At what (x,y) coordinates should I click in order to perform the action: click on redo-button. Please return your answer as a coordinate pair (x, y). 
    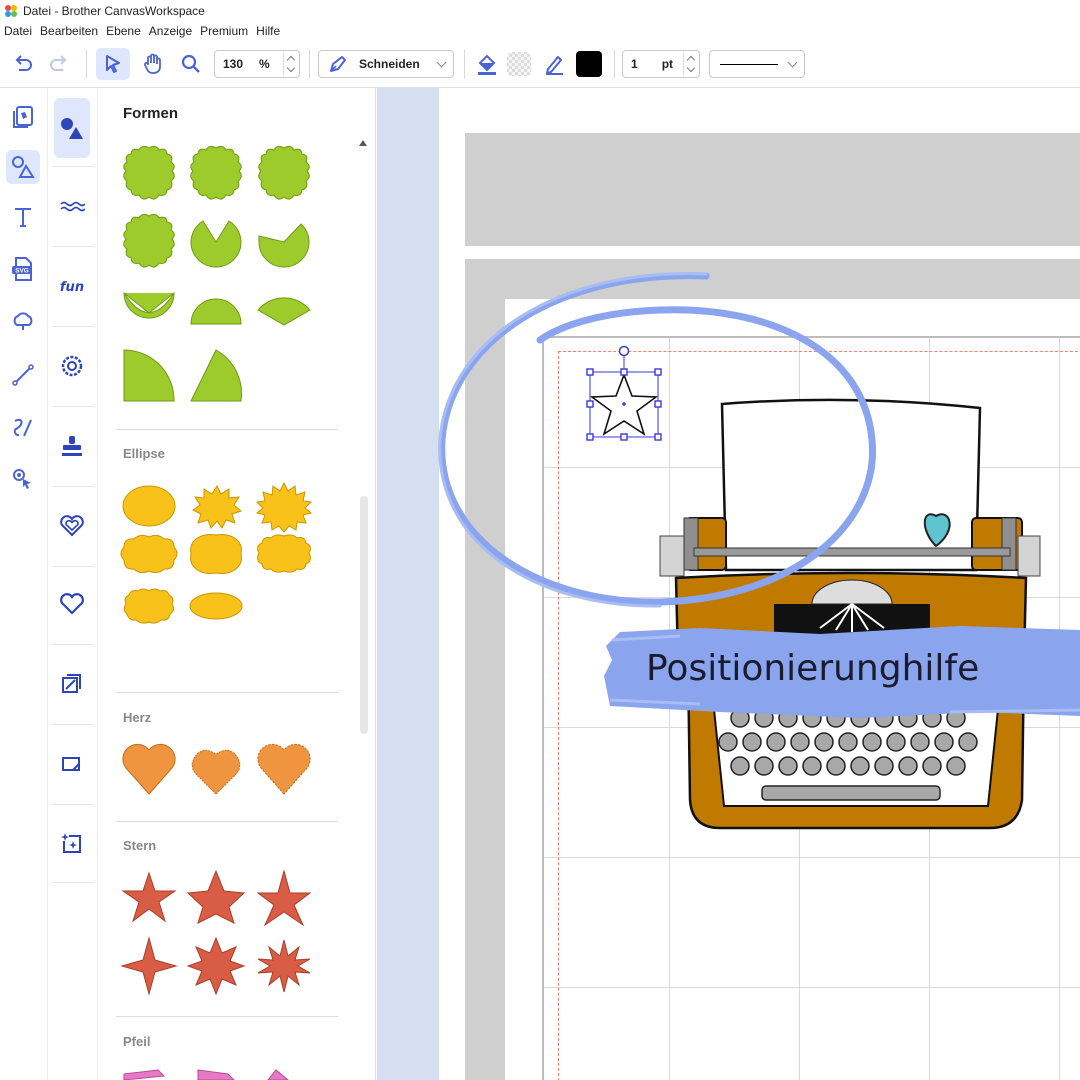
    Looking at the image, I should click on (59, 64).